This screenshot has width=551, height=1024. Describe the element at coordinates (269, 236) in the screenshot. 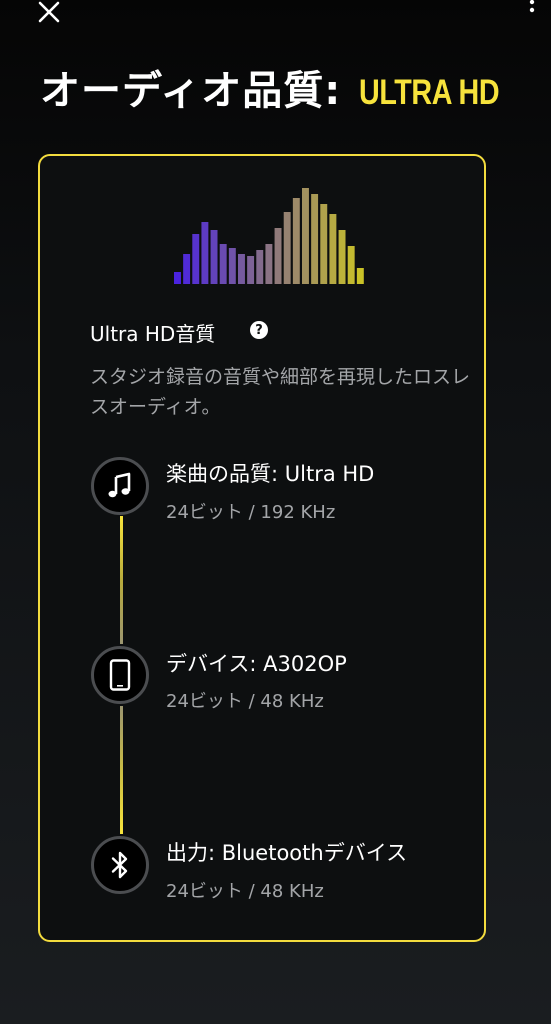

I see `equalizer-graphic` at that location.